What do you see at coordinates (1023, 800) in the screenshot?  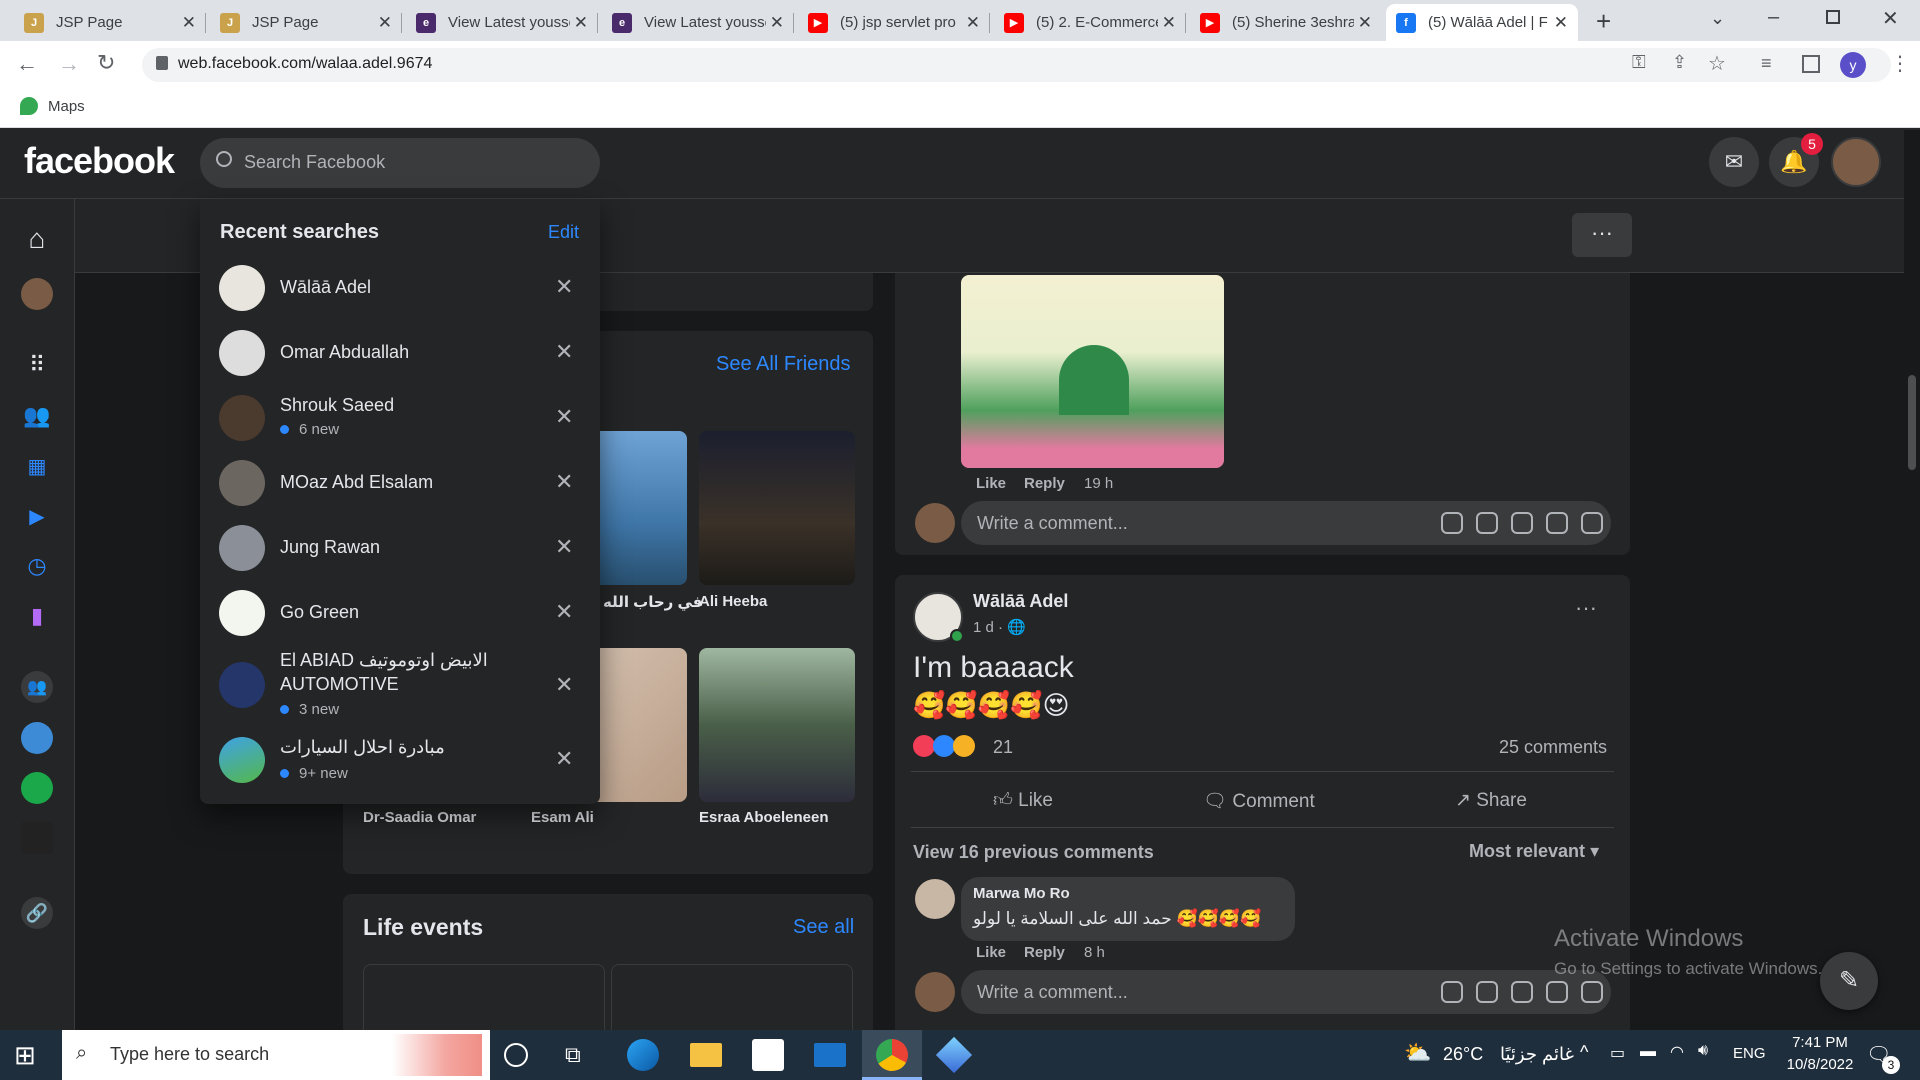 I see `like-button: 👍︎ Like` at bounding box center [1023, 800].